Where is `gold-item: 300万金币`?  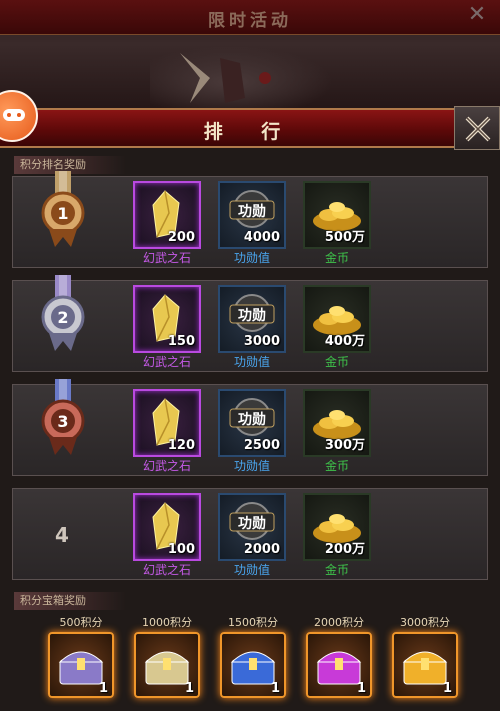 gold-item: 300万金币 is located at coordinates (338, 431).